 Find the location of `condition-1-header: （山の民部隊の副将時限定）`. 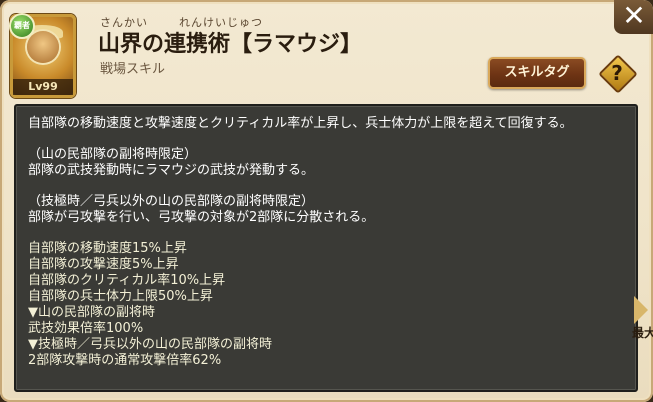

condition-1-header: （山の民部隊の副将時限定） is located at coordinates (113, 154).